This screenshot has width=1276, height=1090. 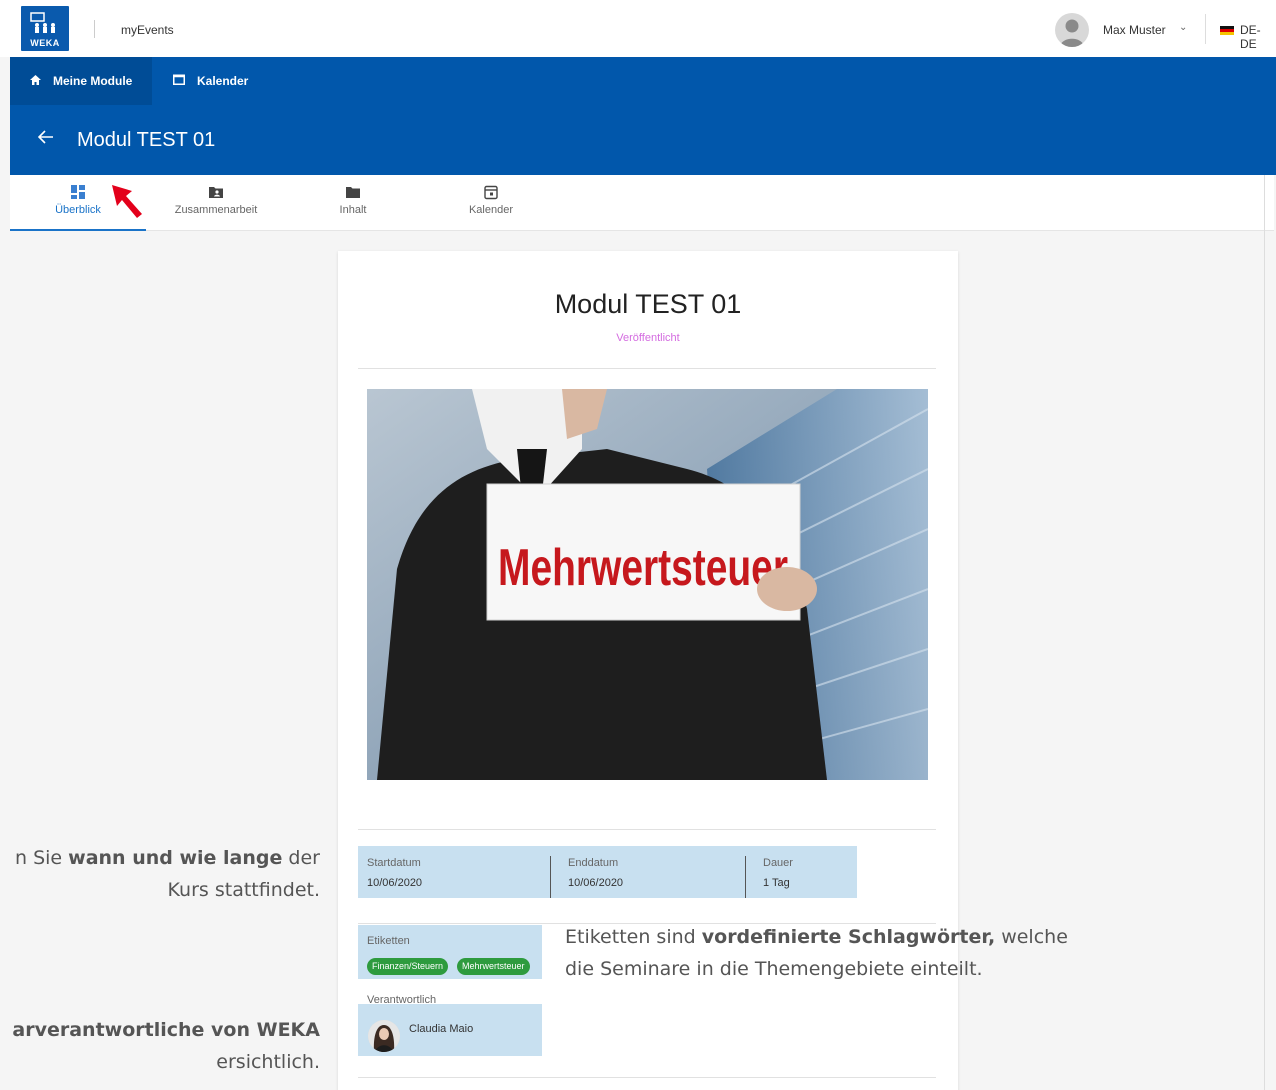 What do you see at coordinates (808, 872) in the screenshot?
I see `duration: Dauer 1 Tag` at bounding box center [808, 872].